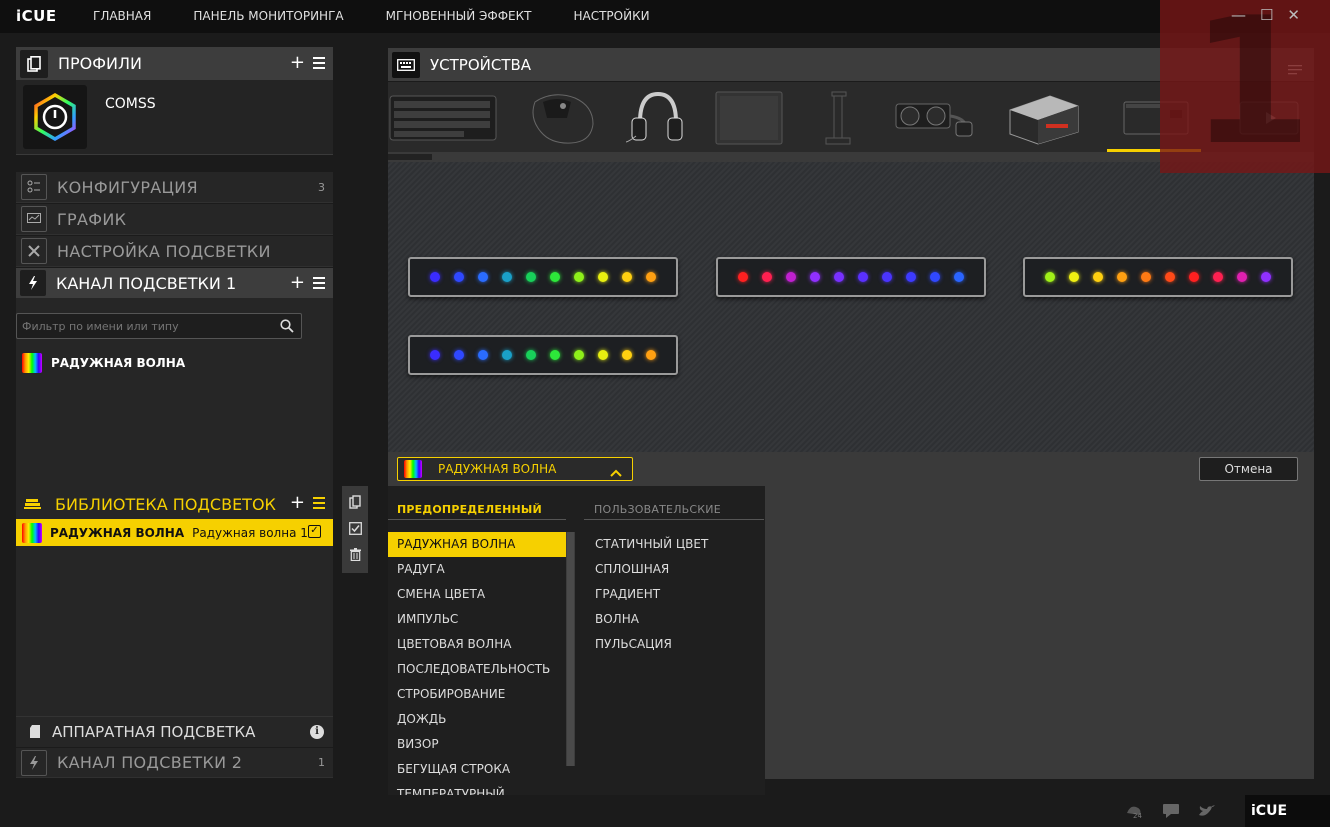 This screenshot has width=1330, height=827. What do you see at coordinates (36, 16) in the screenshot?
I see `app-logo: iCUE` at bounding box center [36, 16].